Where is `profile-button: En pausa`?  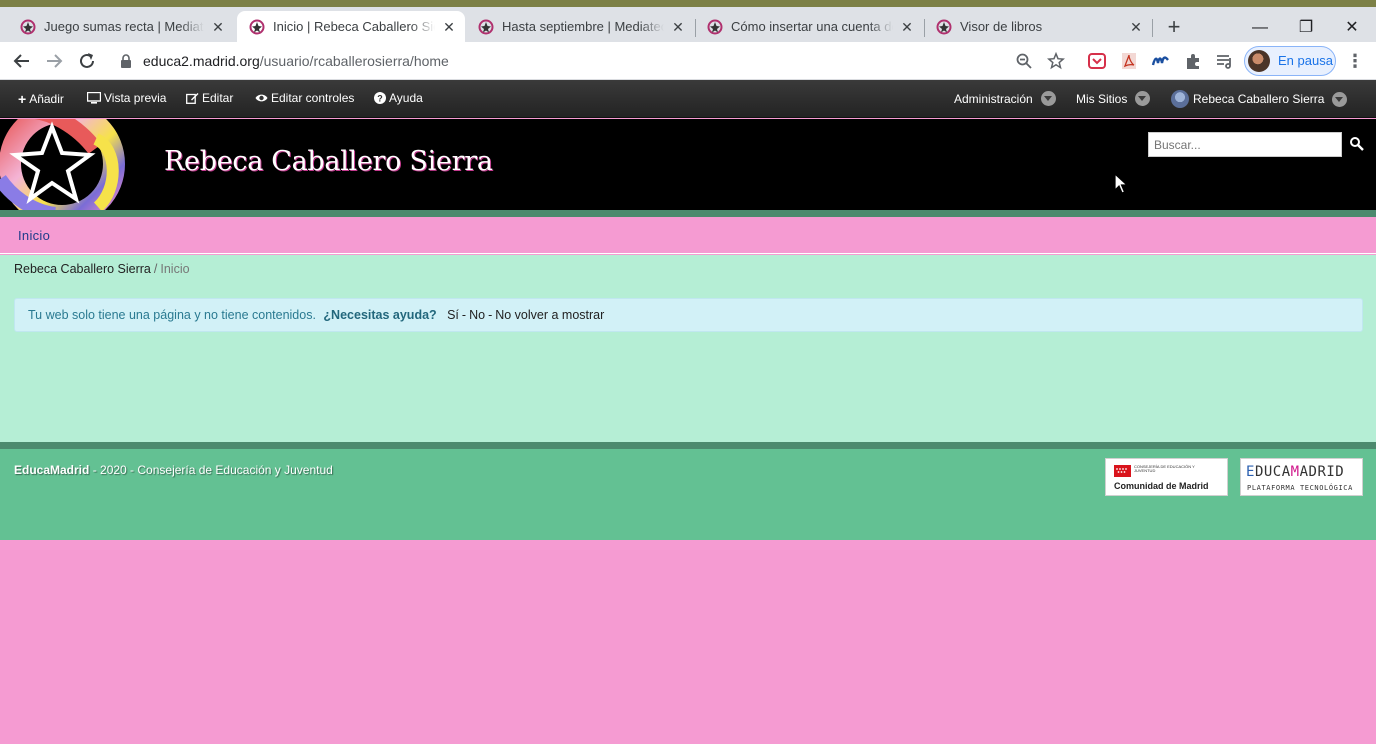
profile-button: En pausa is located at coordinates (1290, 61).